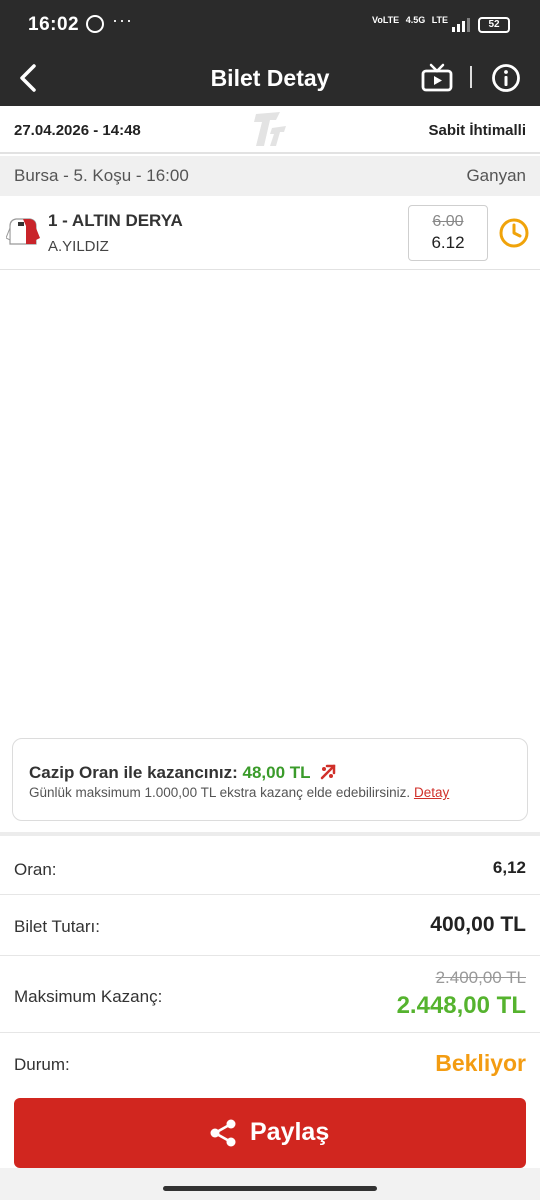  Describe the element at coordinates (270, 865) in the screenshot. I see `odds-row: Oran: 6,12` at that location.